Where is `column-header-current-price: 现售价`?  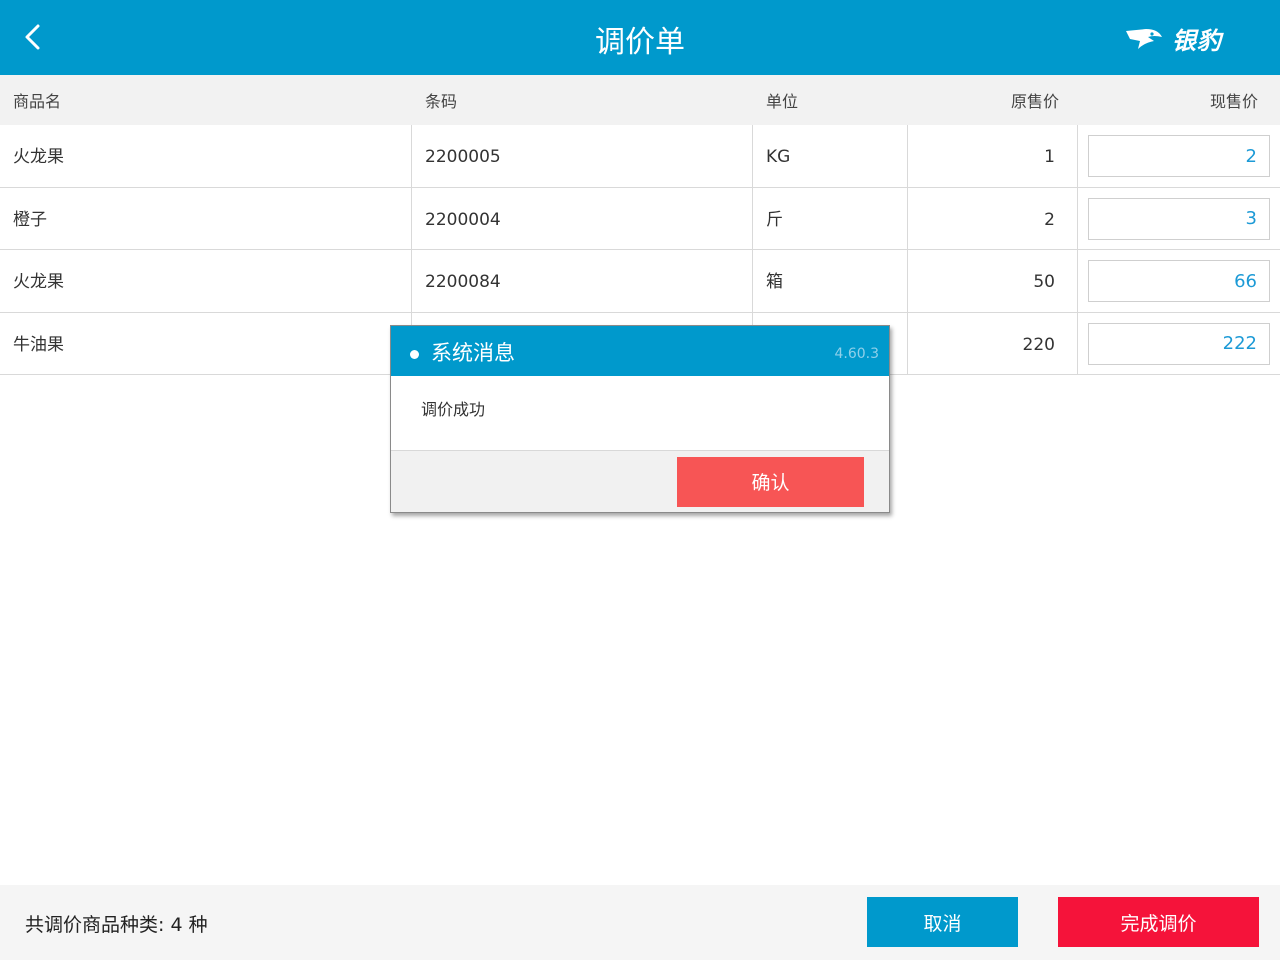
column-header-current-price: 现售价 is located at coordinates (1233, 101).